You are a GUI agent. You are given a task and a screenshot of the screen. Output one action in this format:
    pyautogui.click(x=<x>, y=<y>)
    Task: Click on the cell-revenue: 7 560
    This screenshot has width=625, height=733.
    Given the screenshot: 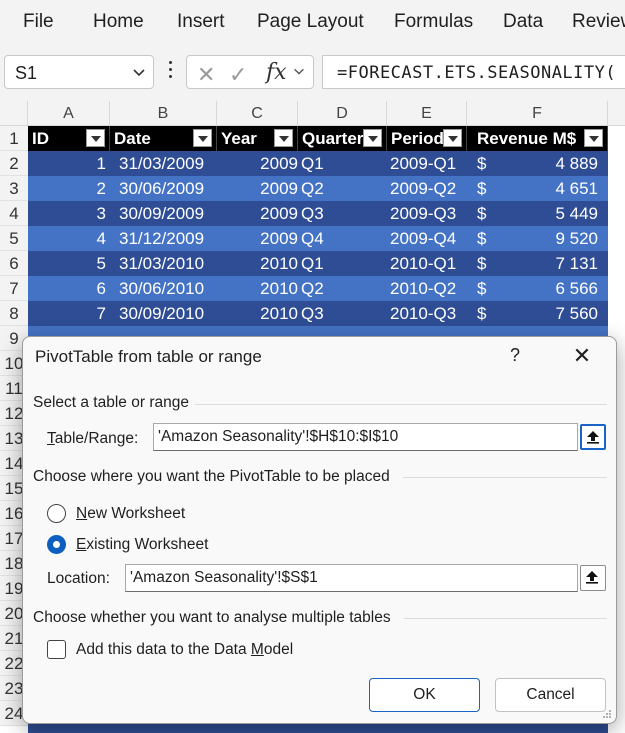 What is the action you would take?
    pyautogui.click(x=548, y=313)
    